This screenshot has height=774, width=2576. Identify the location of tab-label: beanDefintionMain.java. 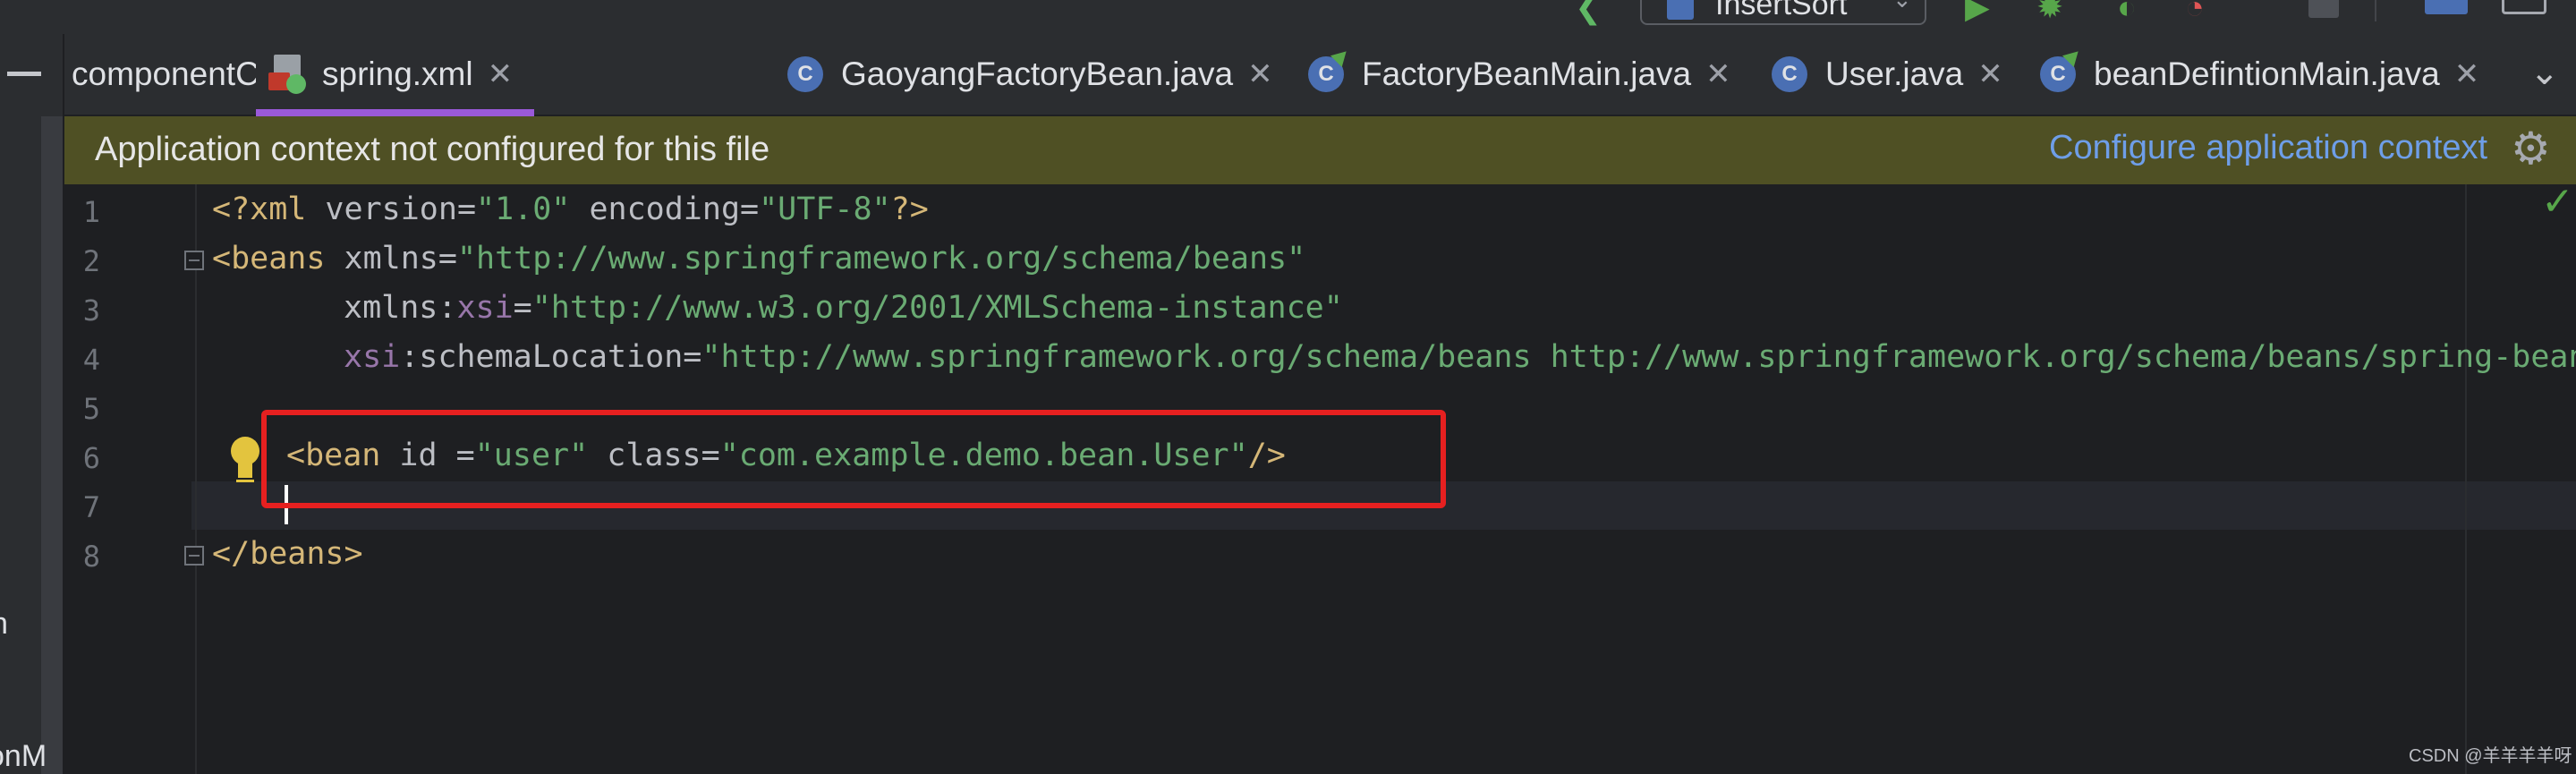
(2267, 73).